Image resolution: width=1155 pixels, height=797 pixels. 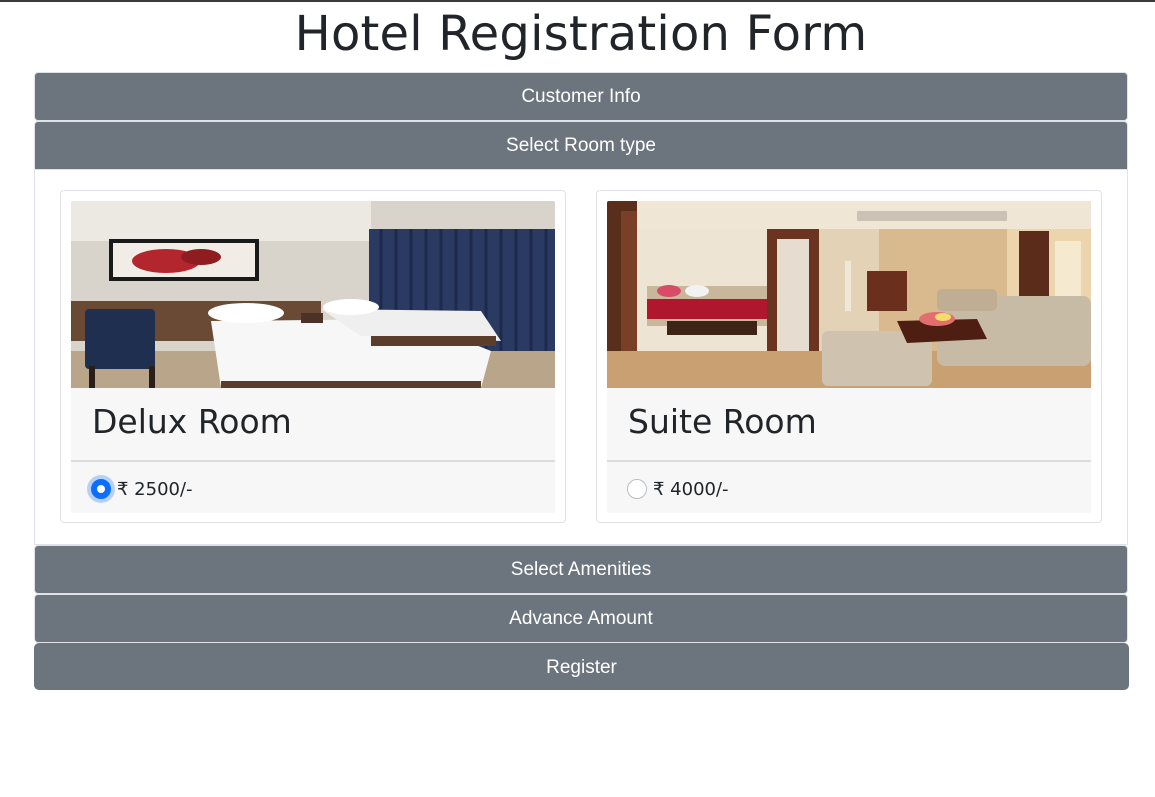 I want to click on price-option-suite: ₹ 4000/-, so click(x=678, y=489).